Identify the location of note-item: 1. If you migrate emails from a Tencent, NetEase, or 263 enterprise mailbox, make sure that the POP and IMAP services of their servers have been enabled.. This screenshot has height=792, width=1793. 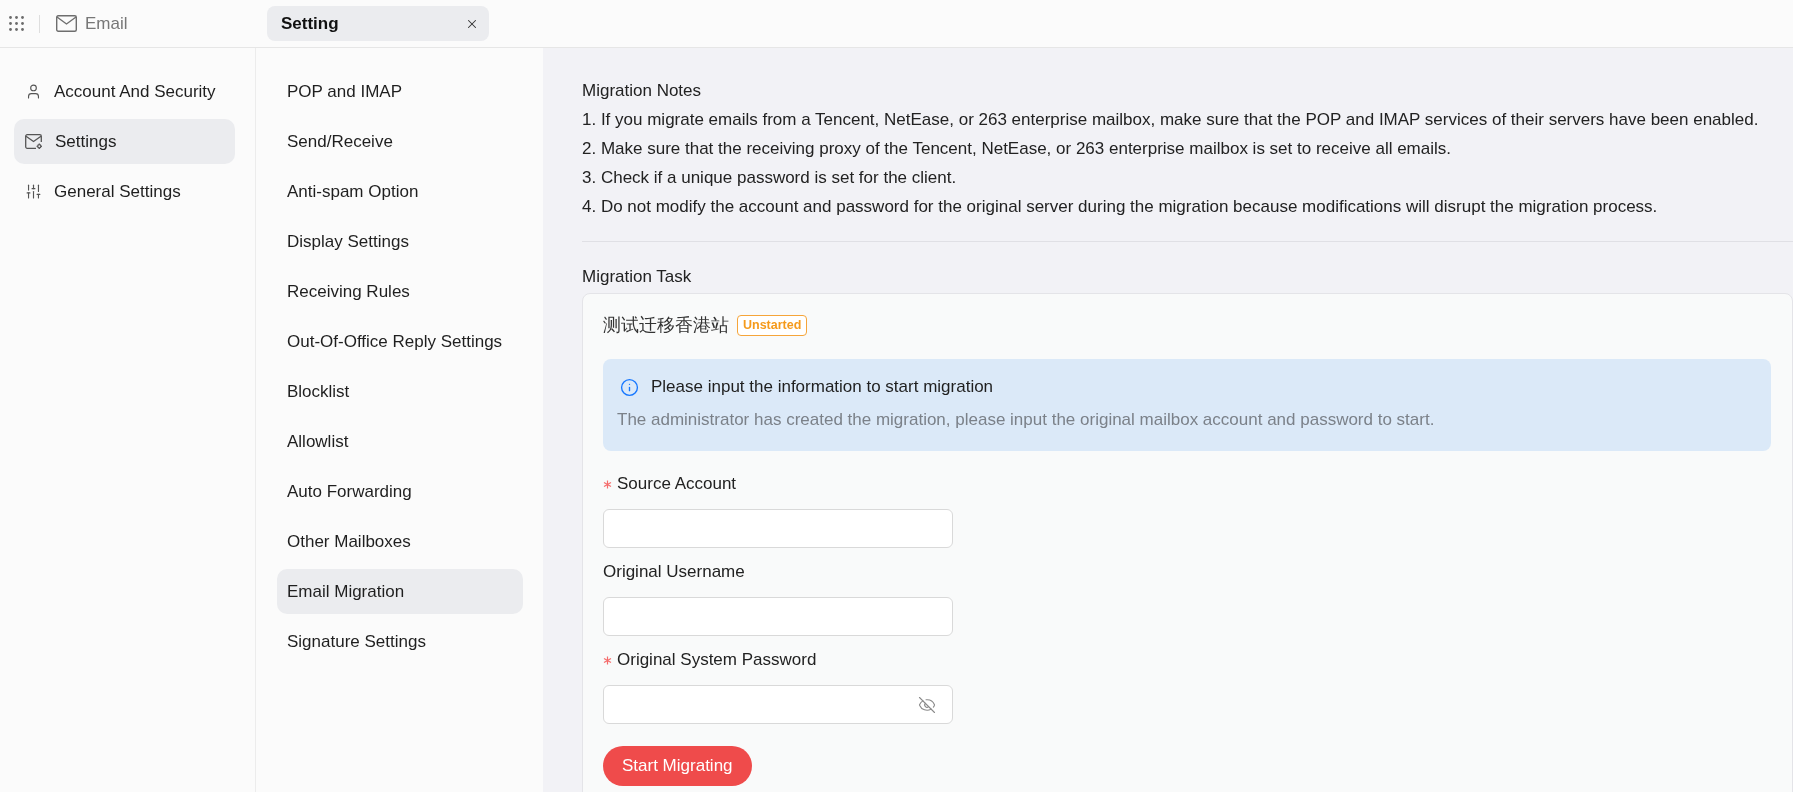
(1171, 120).